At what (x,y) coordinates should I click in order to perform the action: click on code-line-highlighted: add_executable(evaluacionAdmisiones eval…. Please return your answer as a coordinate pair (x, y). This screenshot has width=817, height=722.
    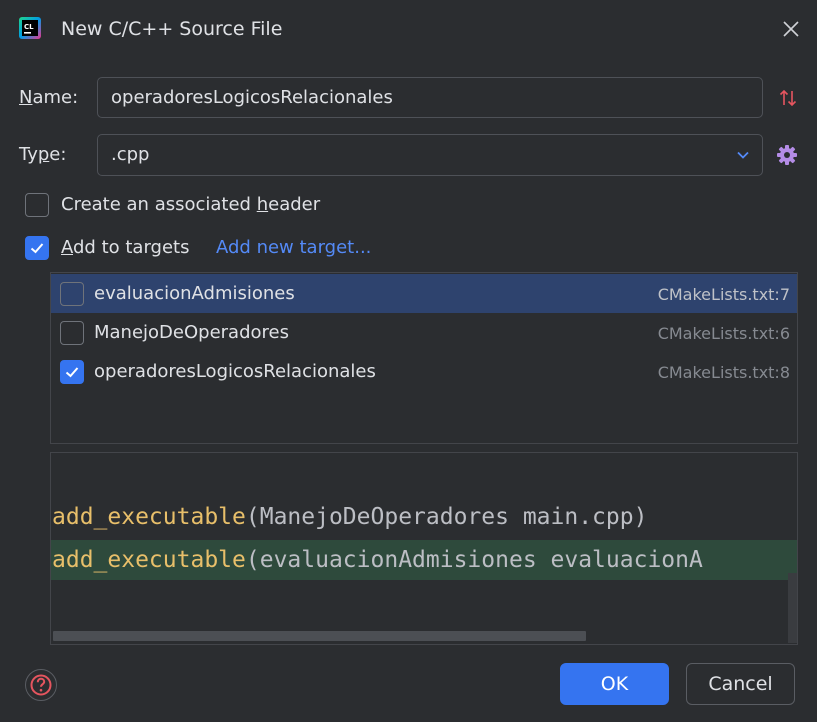
    Looking at the image, I should click on (424, 560).